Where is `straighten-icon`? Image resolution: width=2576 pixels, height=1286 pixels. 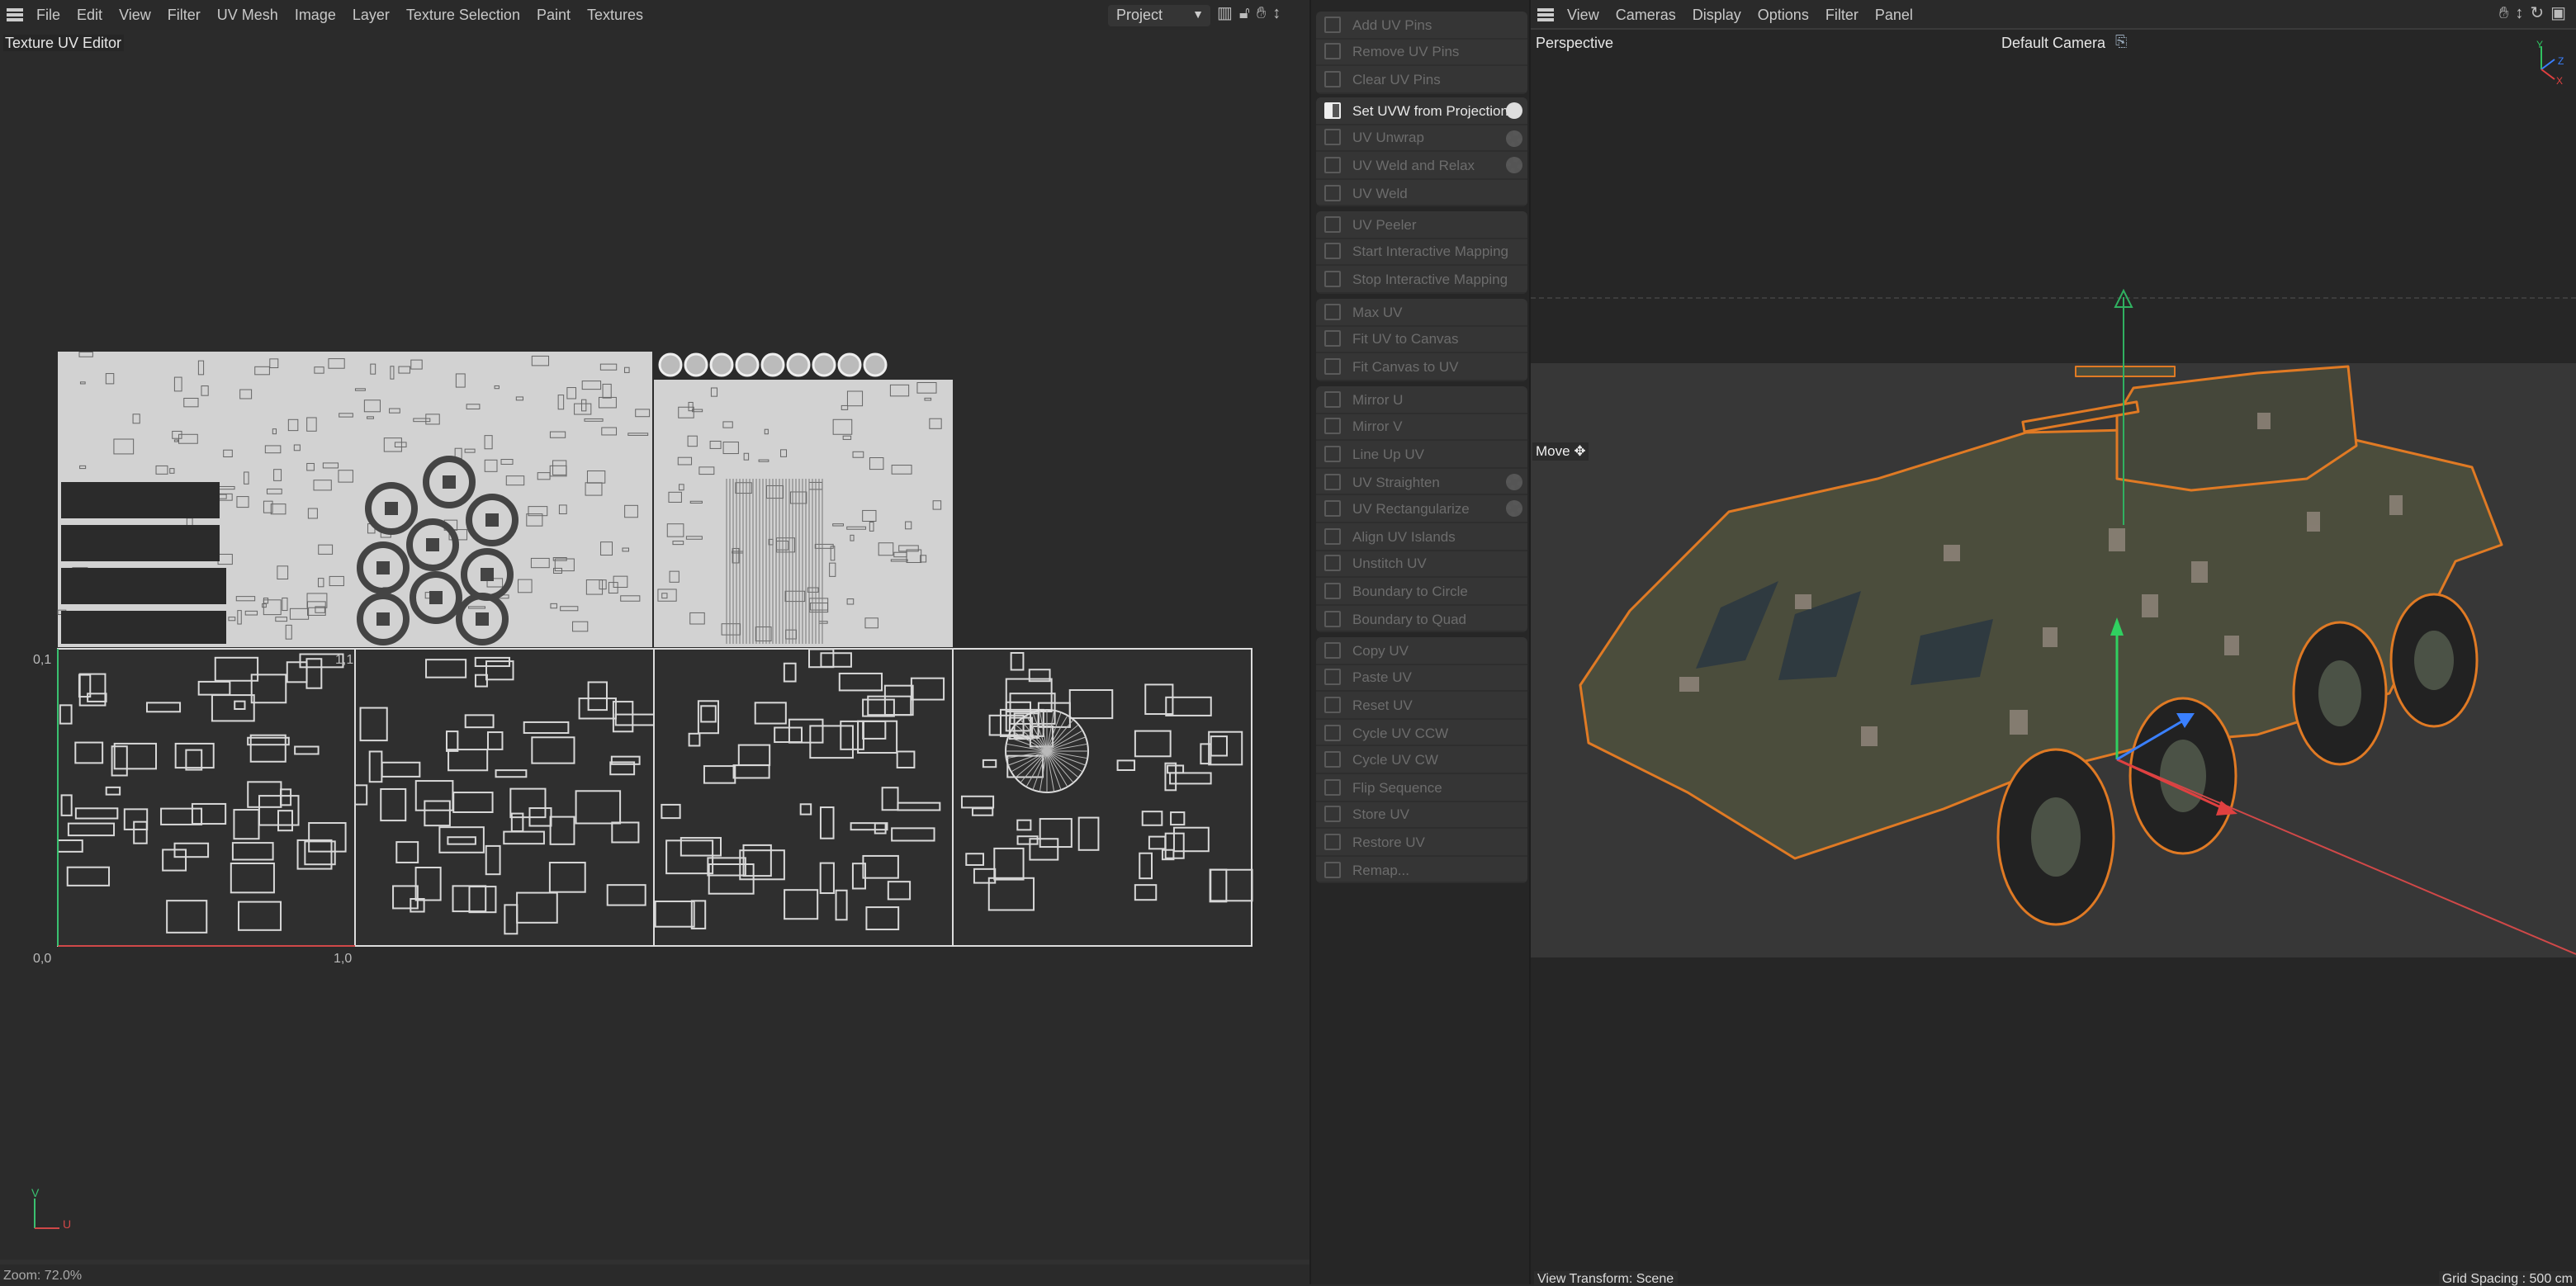
straighten-icon is located at coordinates (1332, 481).